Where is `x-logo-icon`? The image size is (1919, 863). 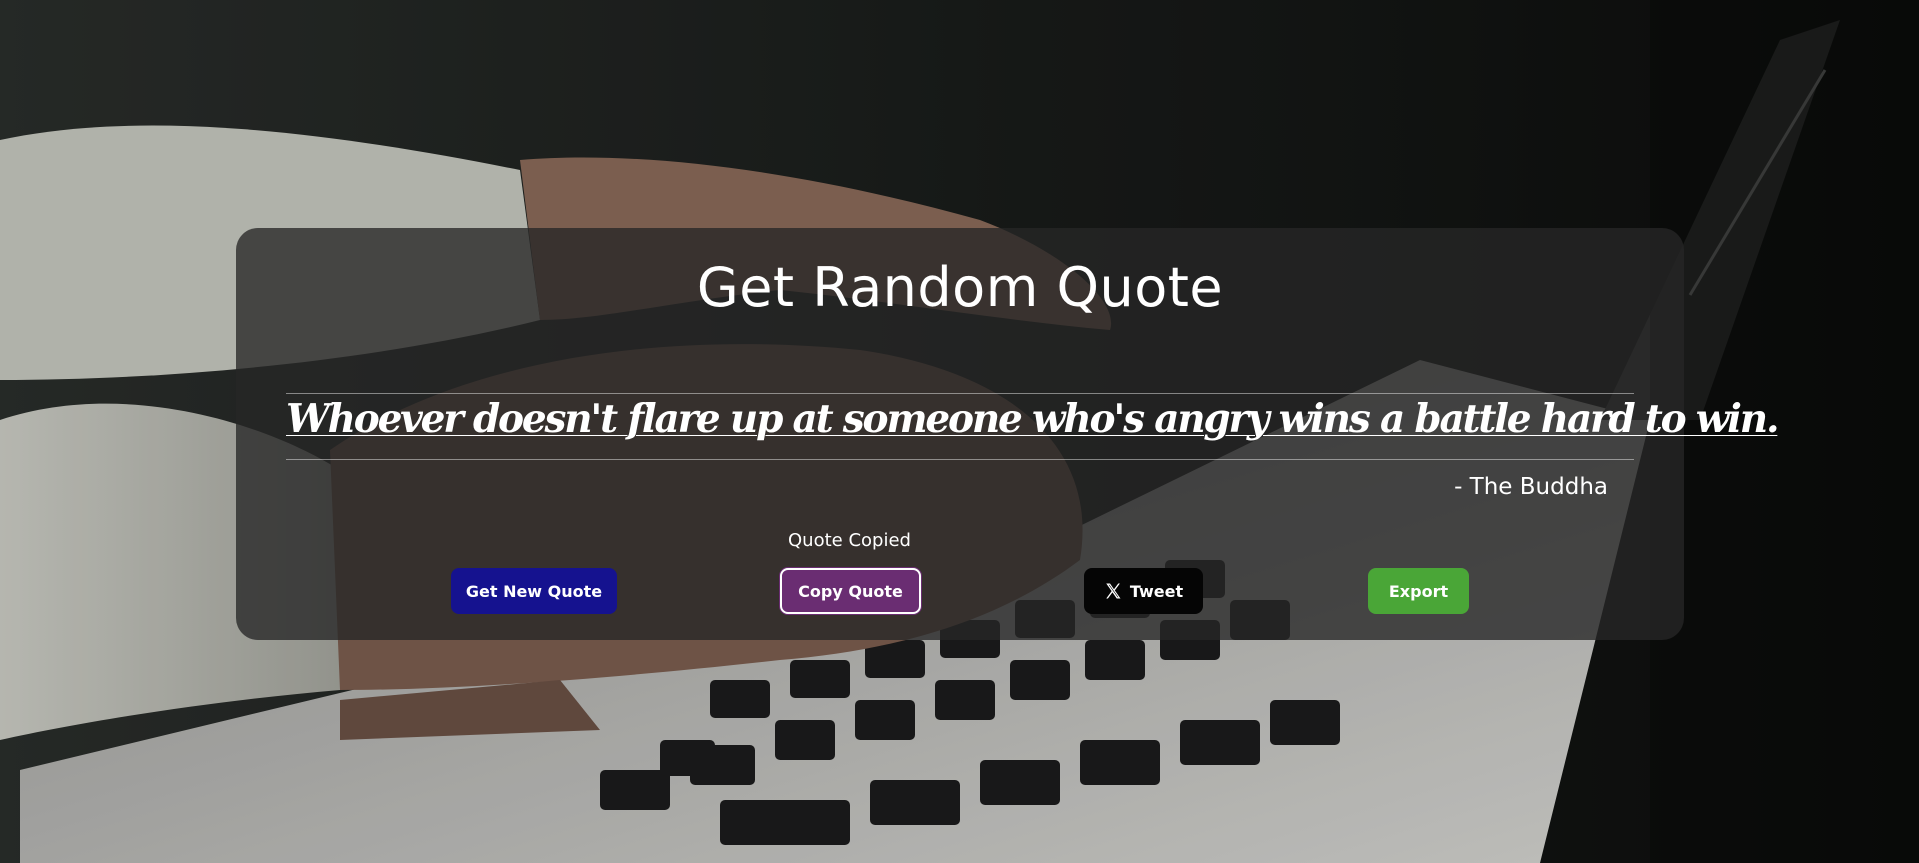
x-logo-icon is located at coordinates (1113, 591).